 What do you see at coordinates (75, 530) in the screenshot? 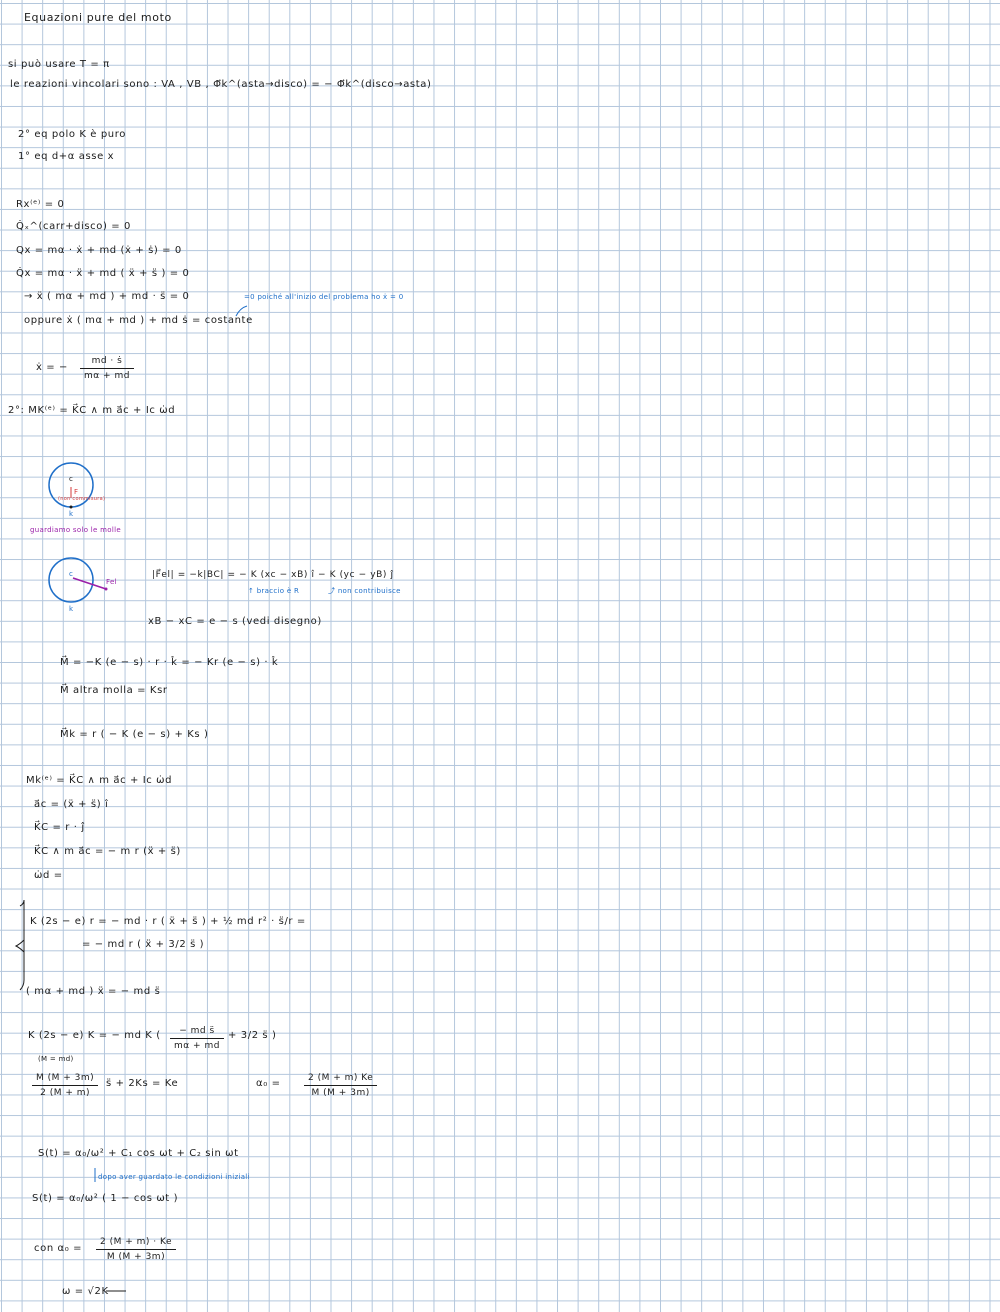
I see `annotation-note: guardiamo solo le molle` at bounding box center [75, 530].